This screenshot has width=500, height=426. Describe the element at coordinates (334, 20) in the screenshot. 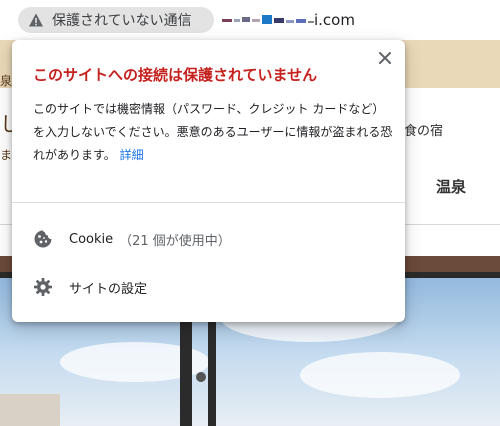

I see `url-domain-tail: i.com` at that location.